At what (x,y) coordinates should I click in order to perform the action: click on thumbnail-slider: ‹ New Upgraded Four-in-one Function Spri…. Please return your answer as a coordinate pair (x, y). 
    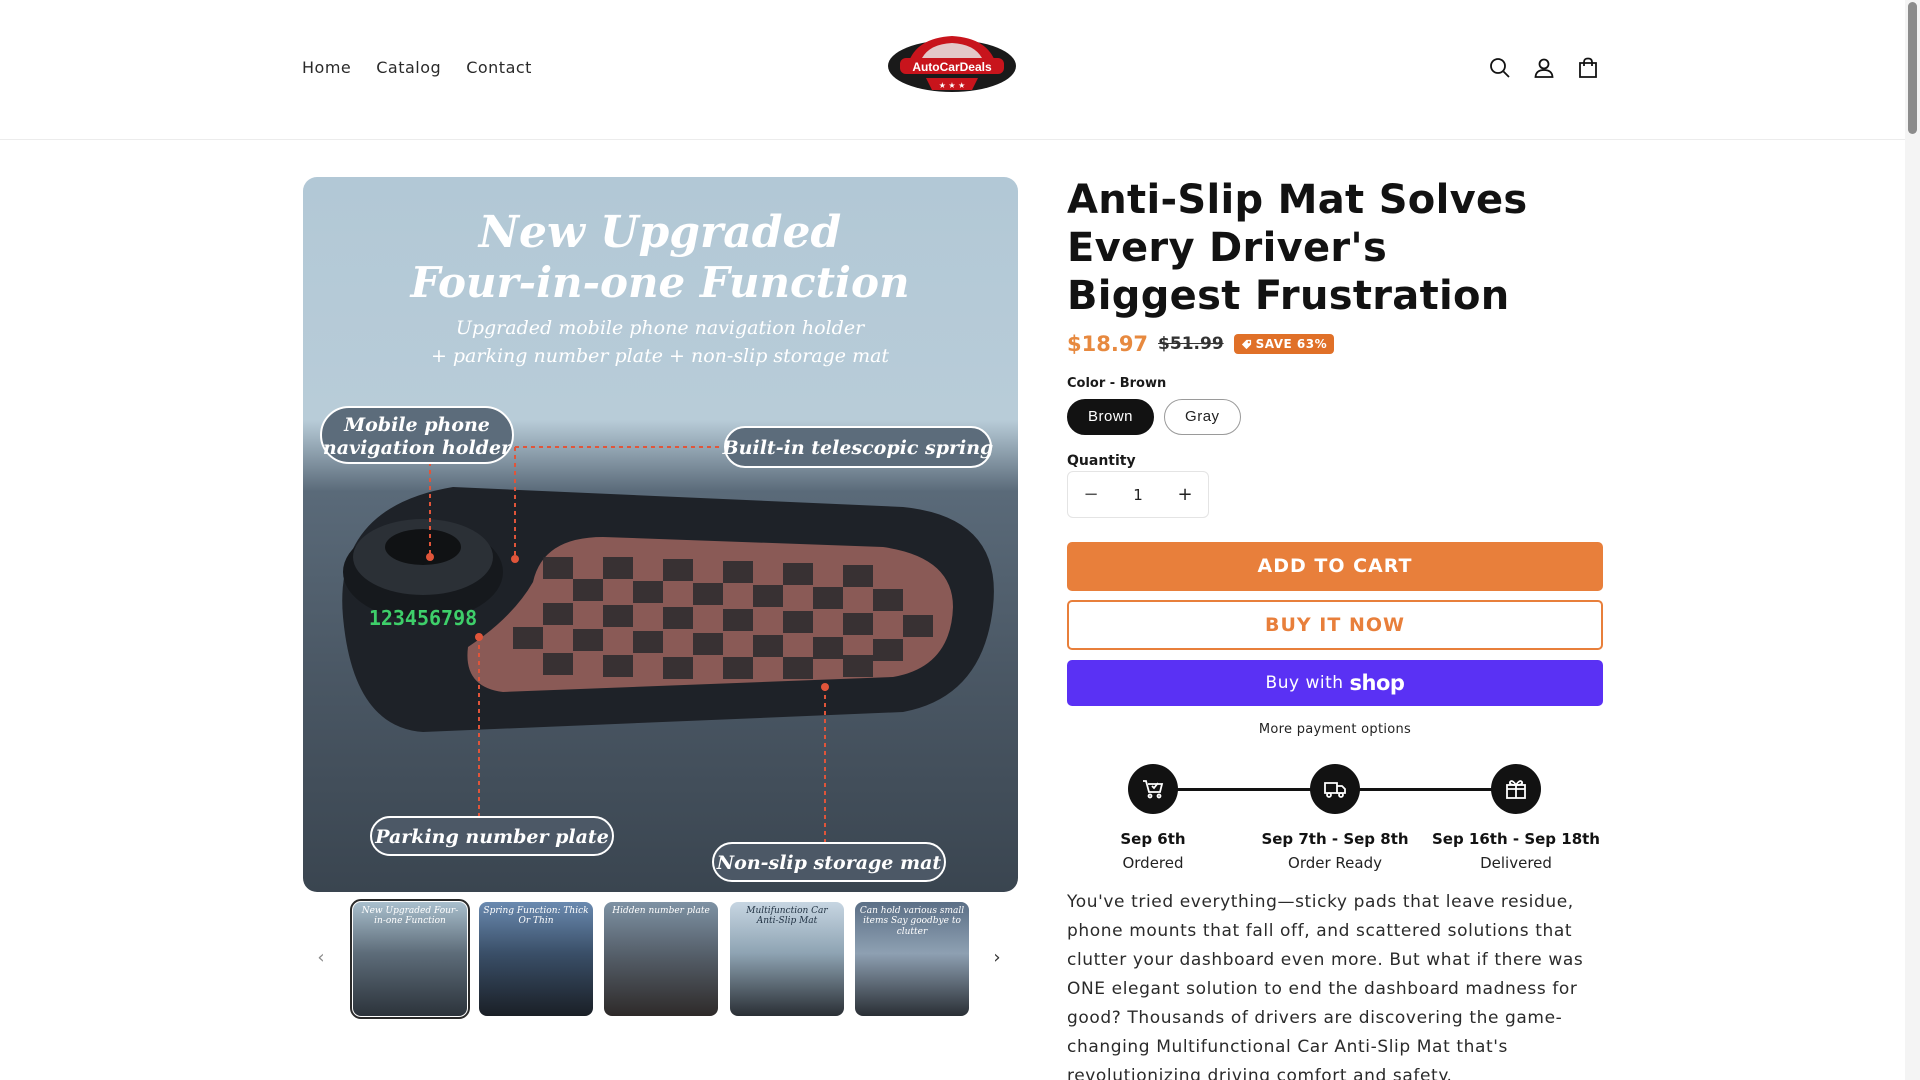
    Looking at the image, I should click on (660, 959).